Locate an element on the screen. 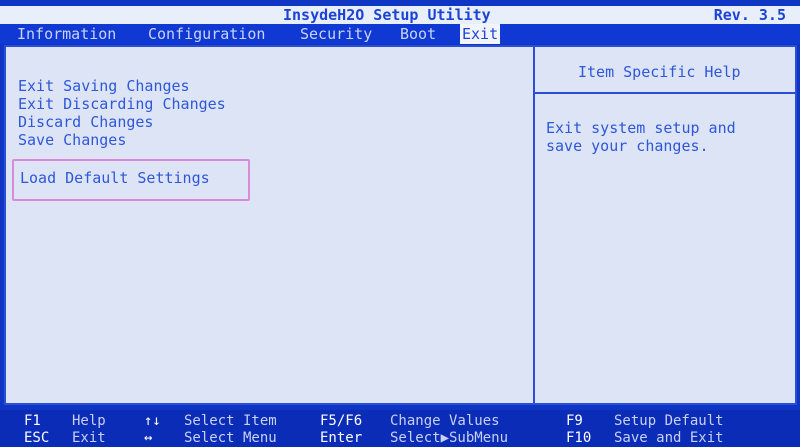 Image resolution: width=800 pixels, height=447 pixels. title-bar: InsydeH2O Setup Utility Rev. 3.5 is located at coordinates (400, 15).